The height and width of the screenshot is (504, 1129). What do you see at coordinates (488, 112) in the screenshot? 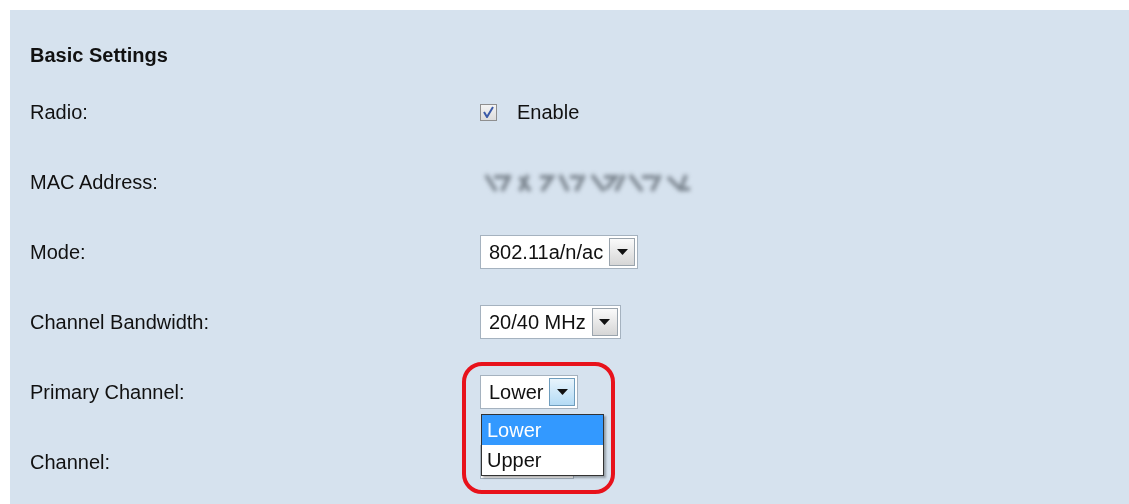
I see `checkbox` at bounding box center [488, 112].